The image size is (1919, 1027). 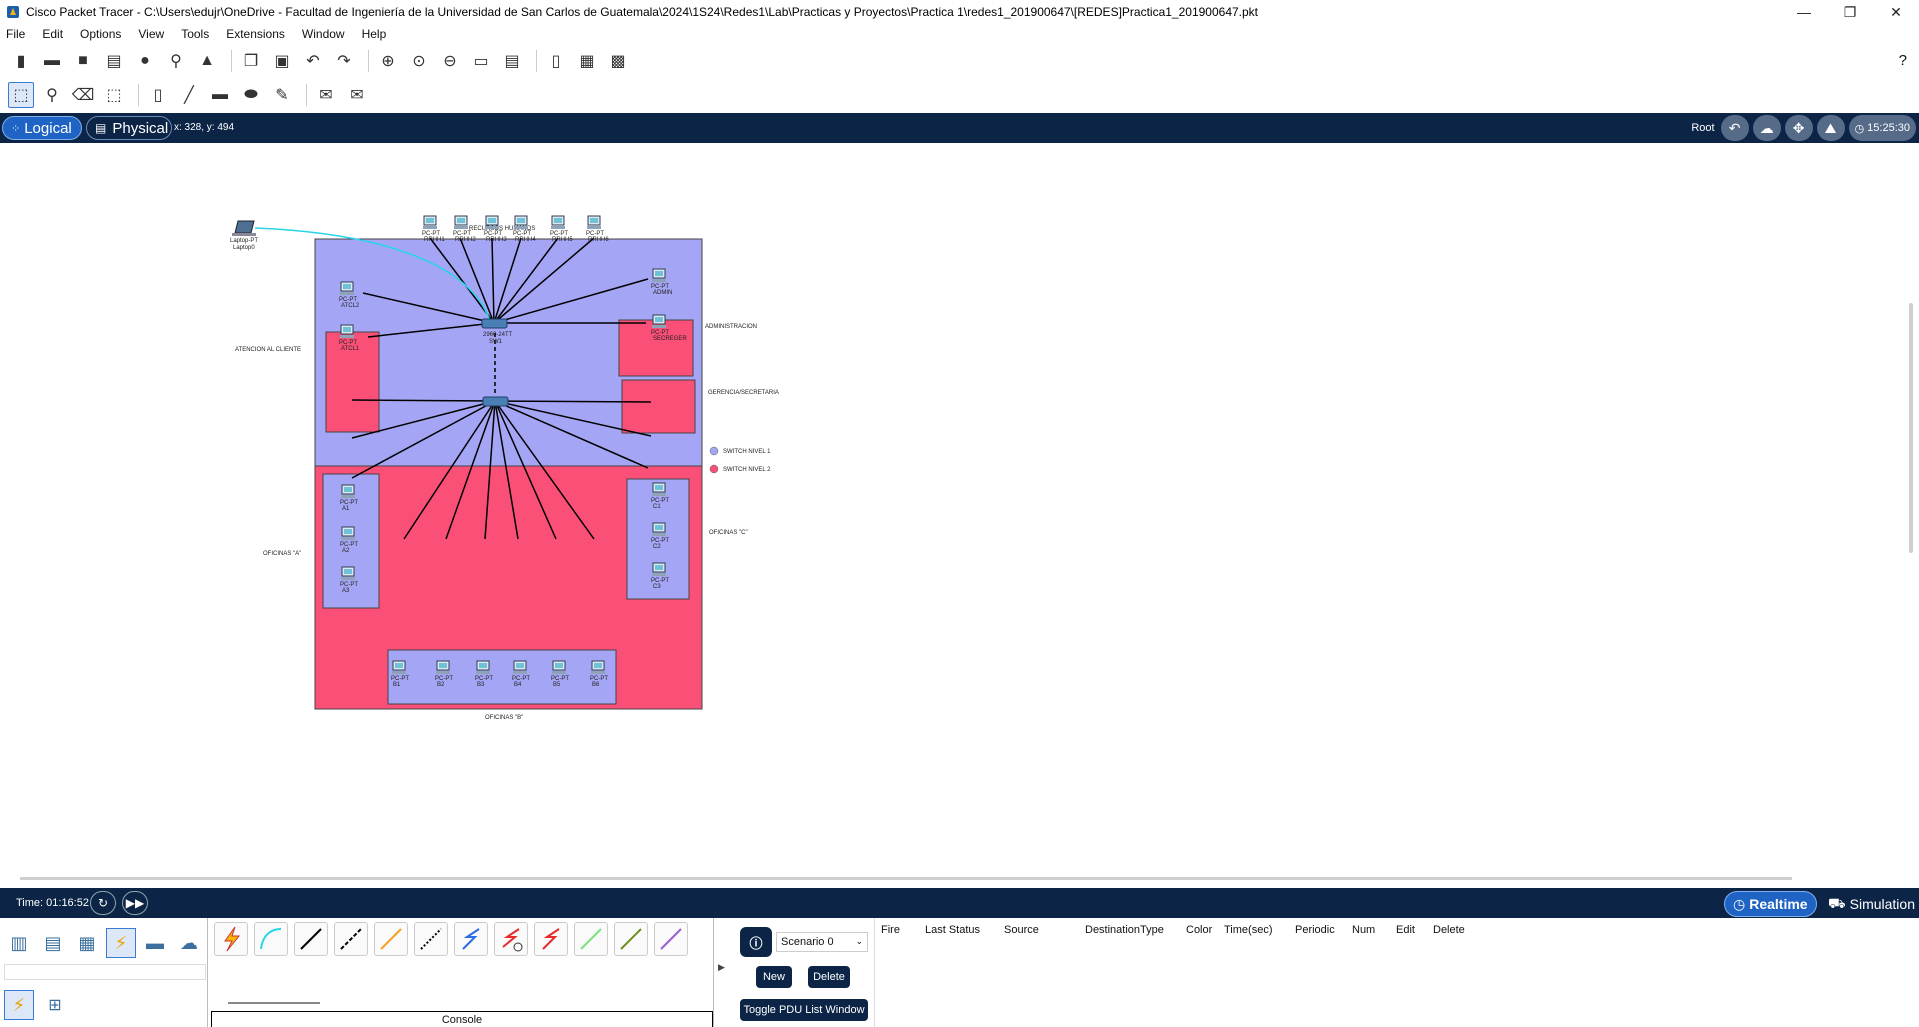 I want to click on cluster-icon: ▩, so click(x=618, y=61).